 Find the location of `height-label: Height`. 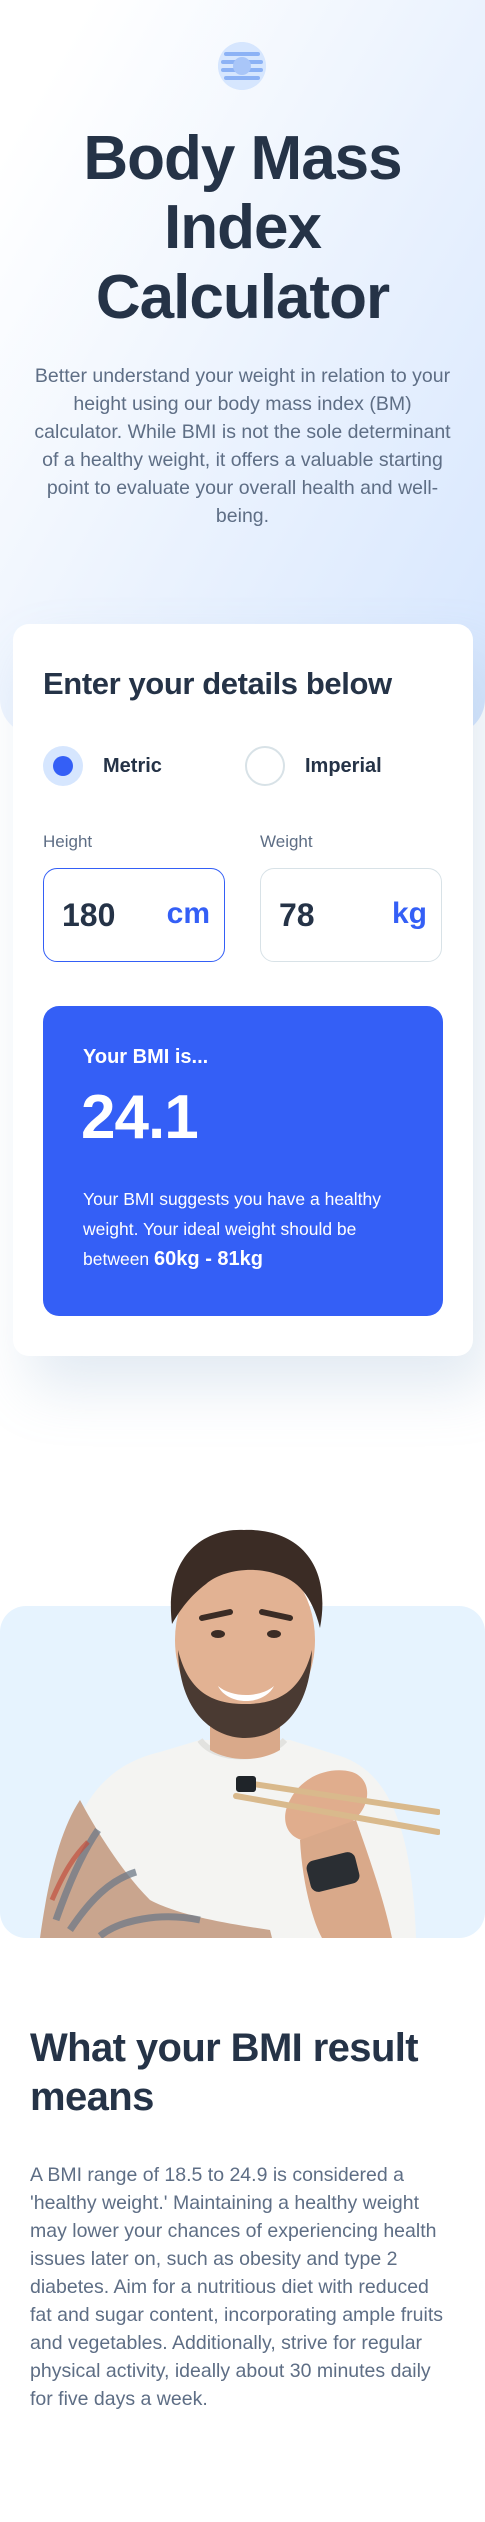

height-label: Height is located at coordinates (68, 841).